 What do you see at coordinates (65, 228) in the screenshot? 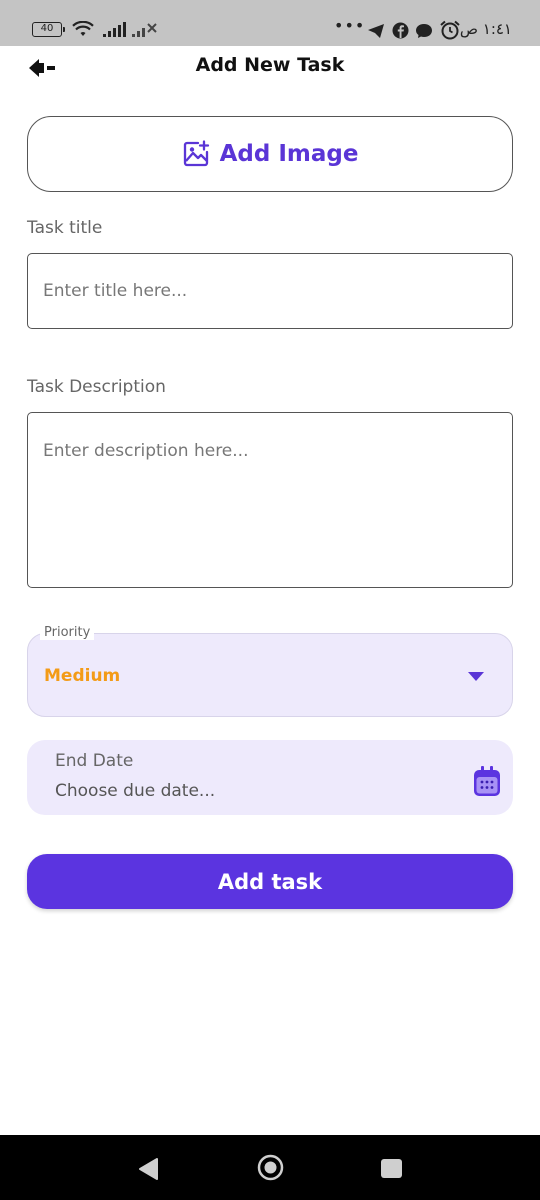
I see `task-title-label: Task title` at bounding box center [65, 228].